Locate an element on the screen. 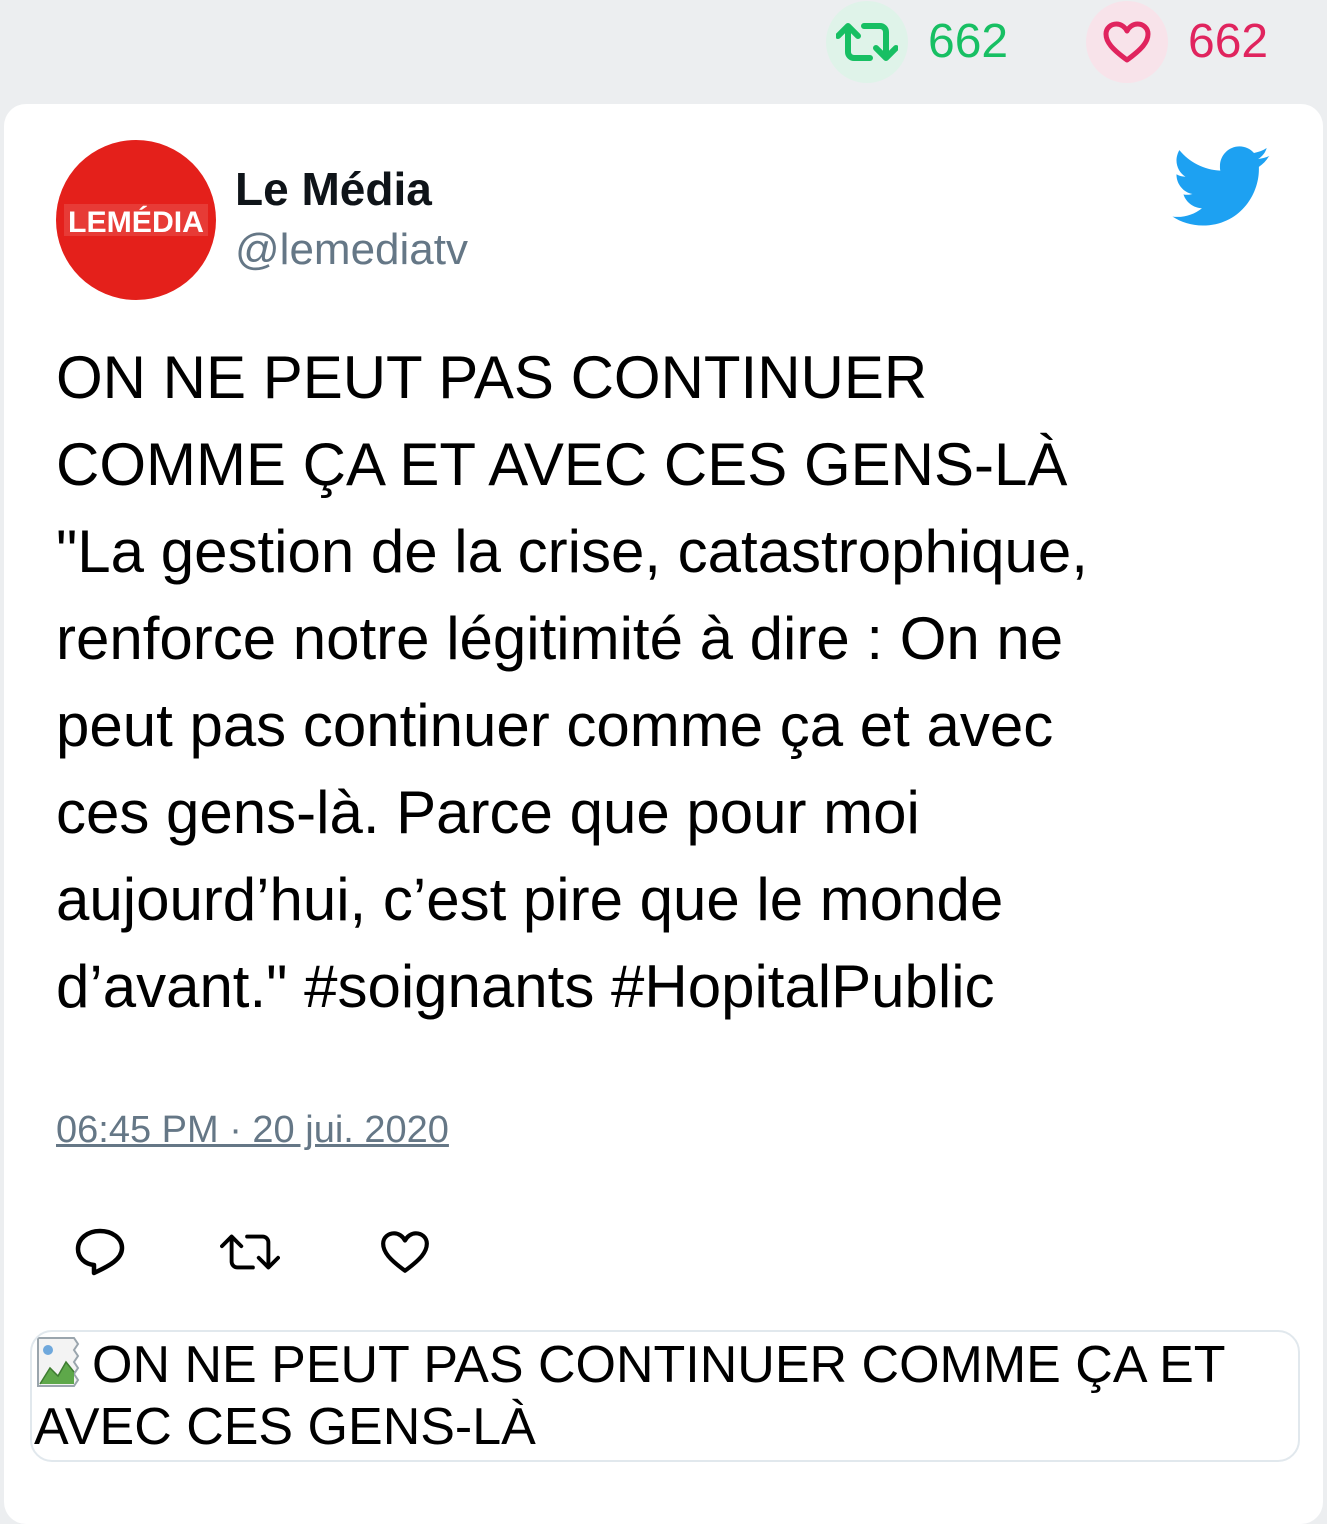  like-count: 662 is located at coordinates (1228, 41).